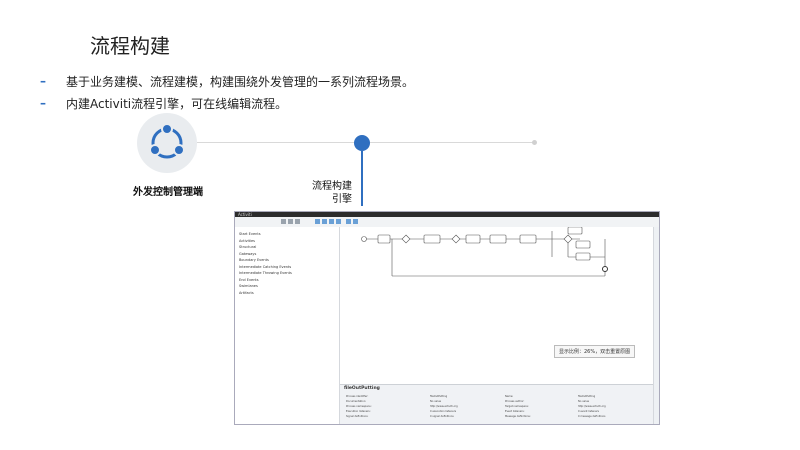 The width and height of the screenshot is (800, 450). What do you see at coordinates (588, 411) in the screenshot?
I see `prop-value: 0 event listeners` at bounding box center [588, 411].